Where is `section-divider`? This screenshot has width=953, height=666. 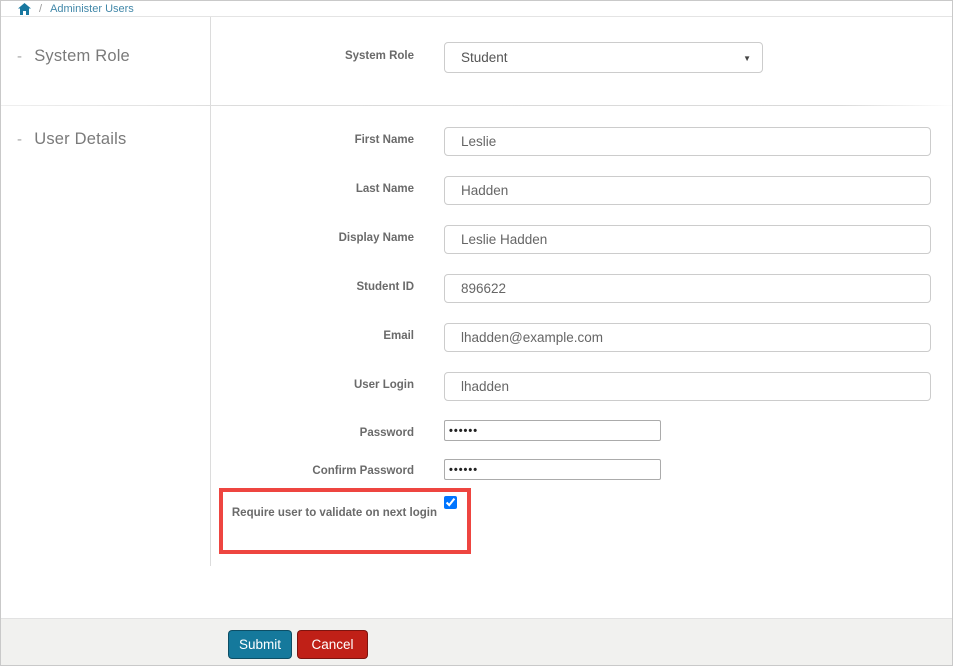 section-divider is located at coordinates (476, 105).